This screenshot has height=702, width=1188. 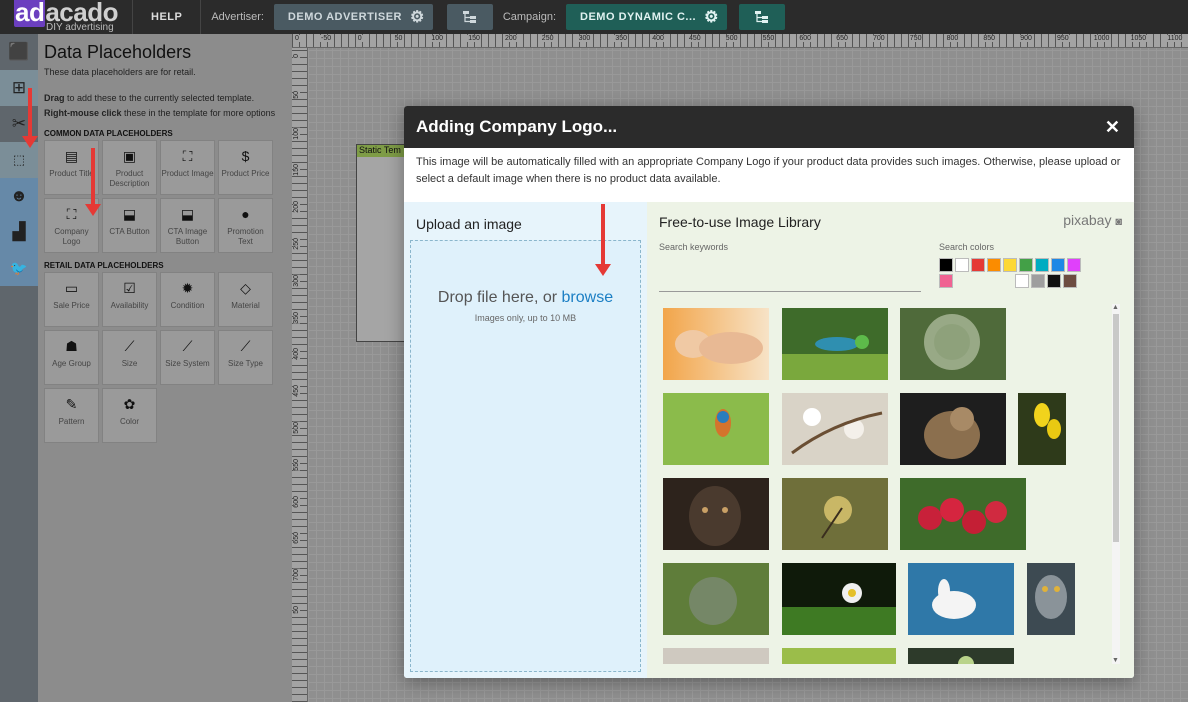 I want to click on placeholder-size: ⟋ Size, so click(x=129, y=357).